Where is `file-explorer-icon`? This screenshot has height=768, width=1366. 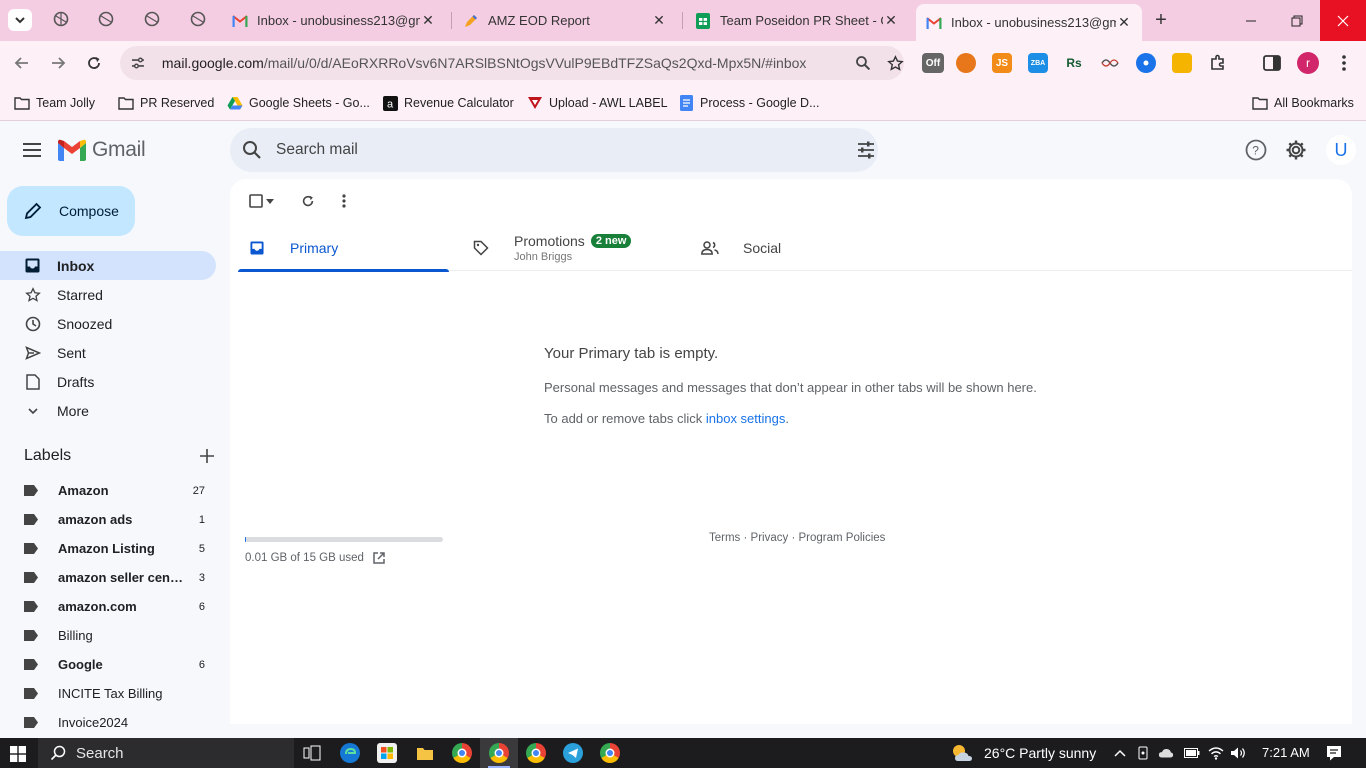 file-explorer-icon is located at coordinates (425, 753).